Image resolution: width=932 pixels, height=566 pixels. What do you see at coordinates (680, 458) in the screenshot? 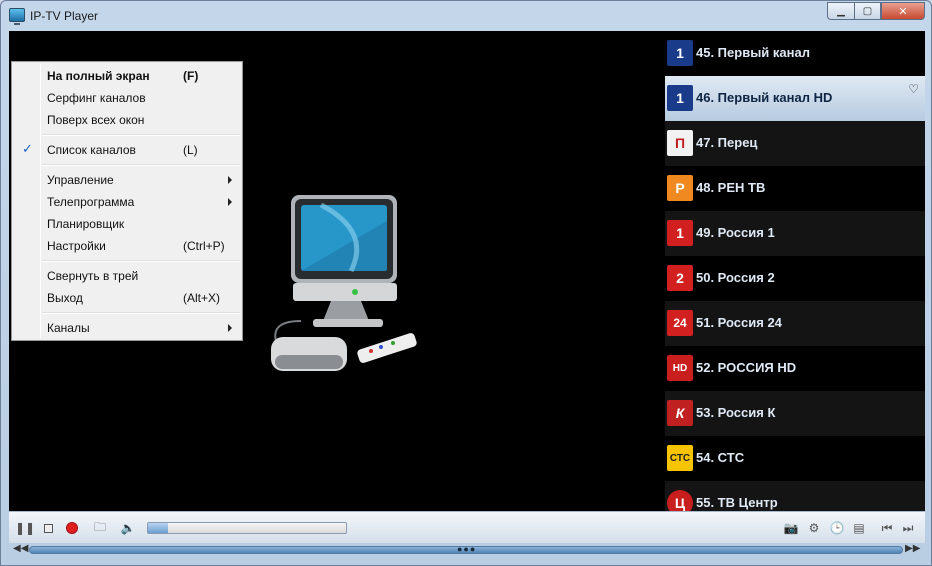
I see `channel-logo-icon: СТС` at bounding box center [680, 458].